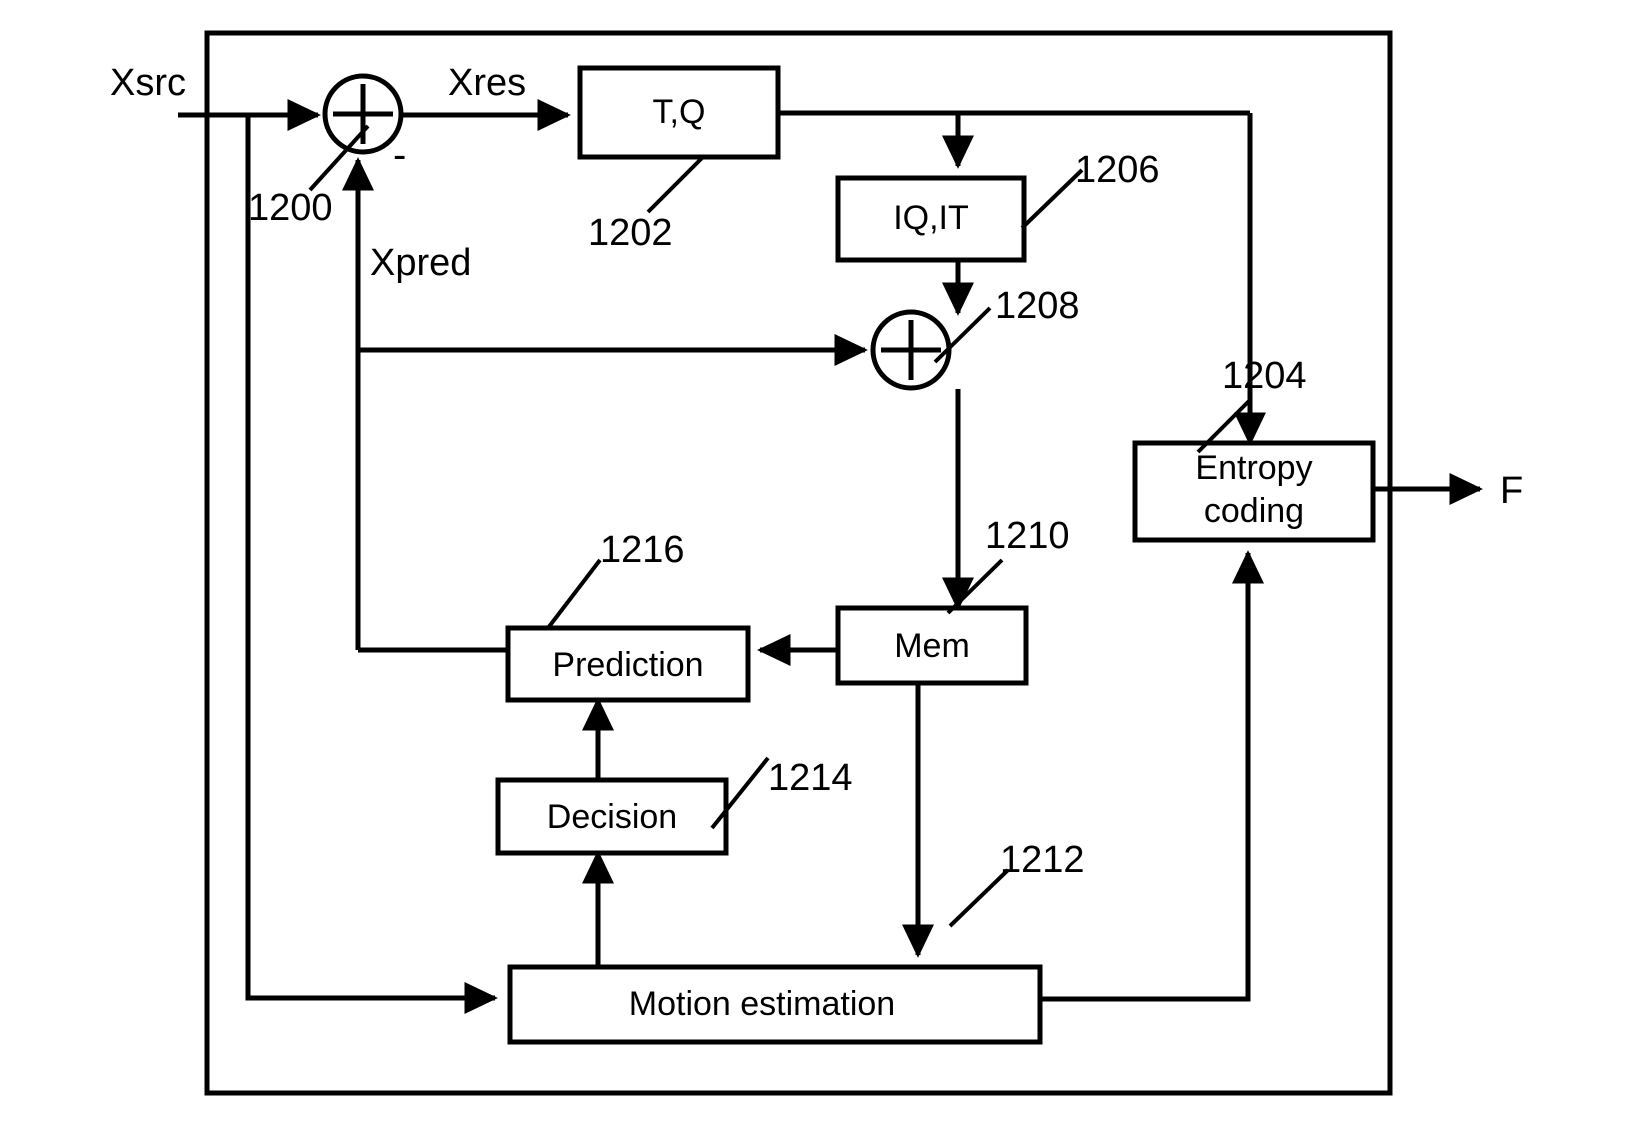 The height and width of the screenshot is (1132, 1640). Describe the element at coordinates (931, 218) in the screenshot. I see `block-iqit-label: IQ,IT` at that location.